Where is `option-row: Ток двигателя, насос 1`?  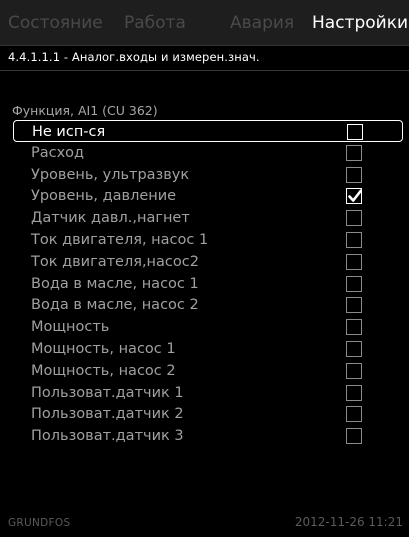
option-row: Ток двигателя, насос 1 is located at coordinates (208, 240).